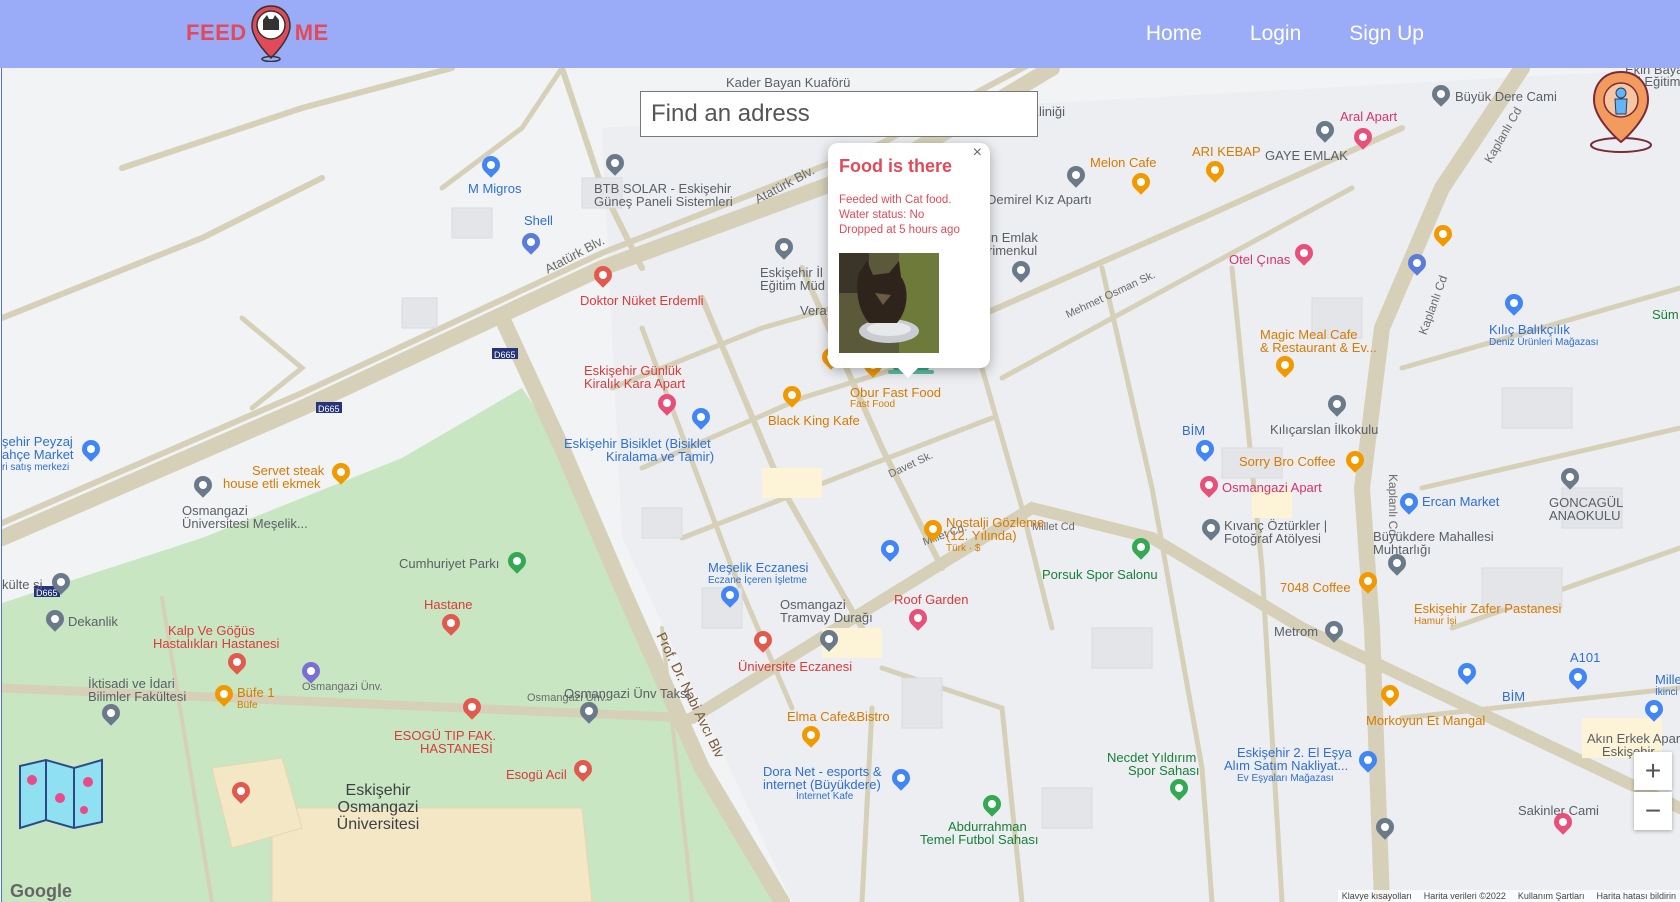 Image resolution: width=1680 pixels, height=902 pixels. Describe the element at coordinates (216, 32) in the screenshot. I see `logo-text-feed: FEED` at that location.